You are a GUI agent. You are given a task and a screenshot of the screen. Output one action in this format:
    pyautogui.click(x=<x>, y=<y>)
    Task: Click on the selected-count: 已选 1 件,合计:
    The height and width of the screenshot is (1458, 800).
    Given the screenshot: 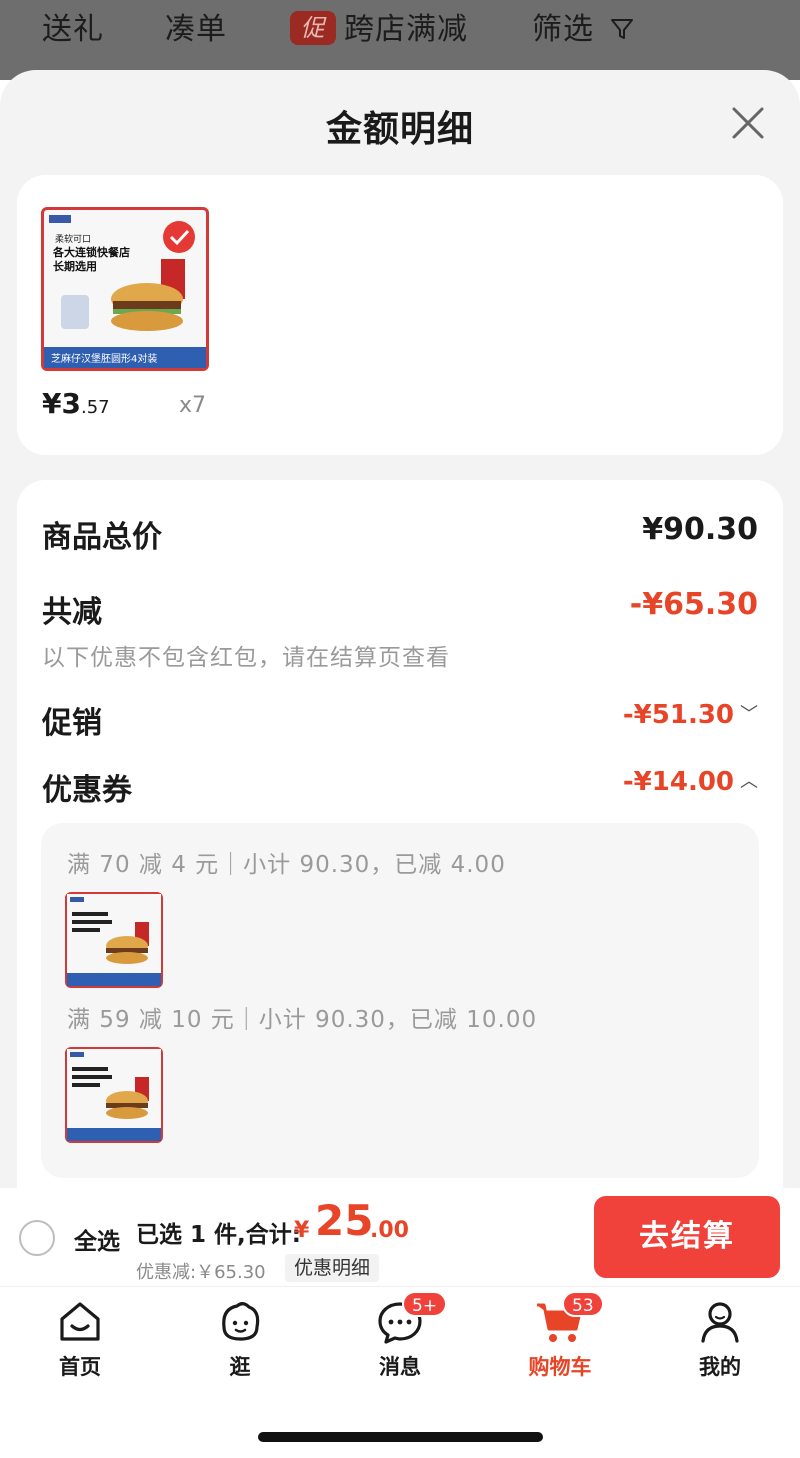 What is the action you would take?
    pyautogui.click(x=218, y=1235)
    